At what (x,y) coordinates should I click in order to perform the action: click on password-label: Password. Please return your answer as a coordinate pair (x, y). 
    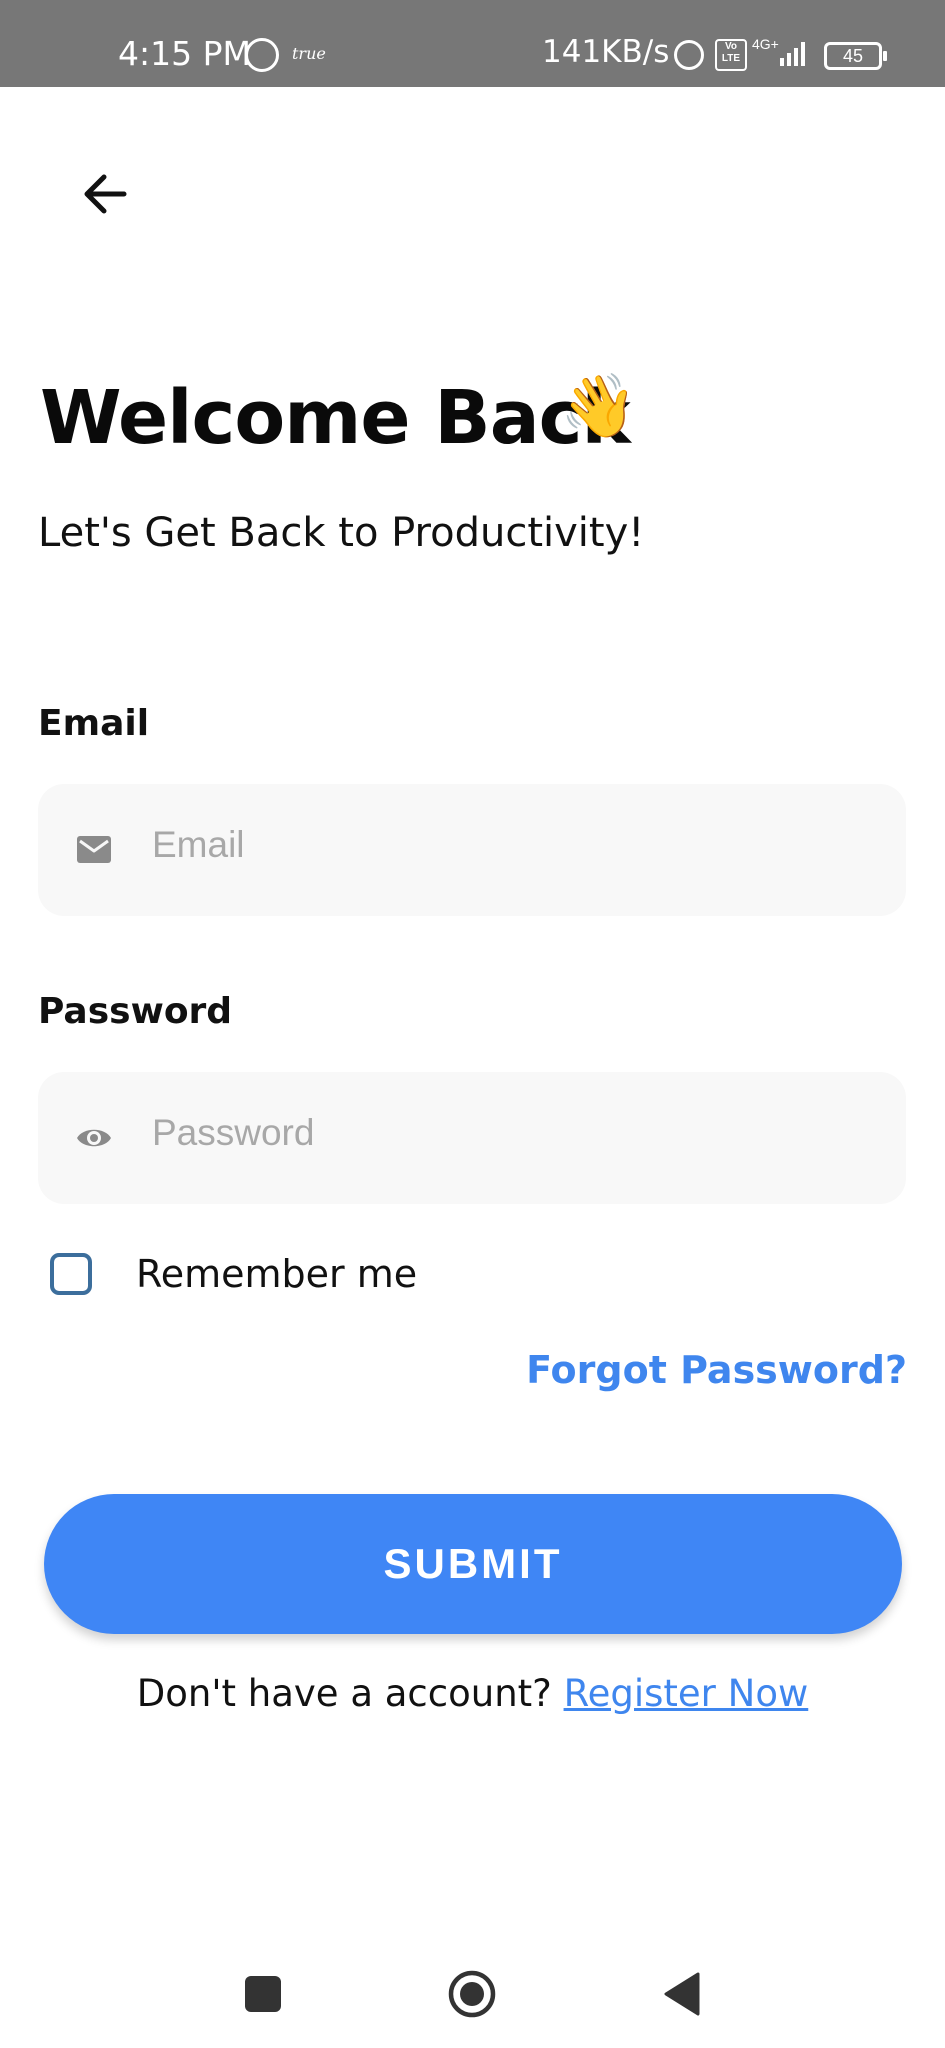
    Looking at the image, I should click on (135, 1011).